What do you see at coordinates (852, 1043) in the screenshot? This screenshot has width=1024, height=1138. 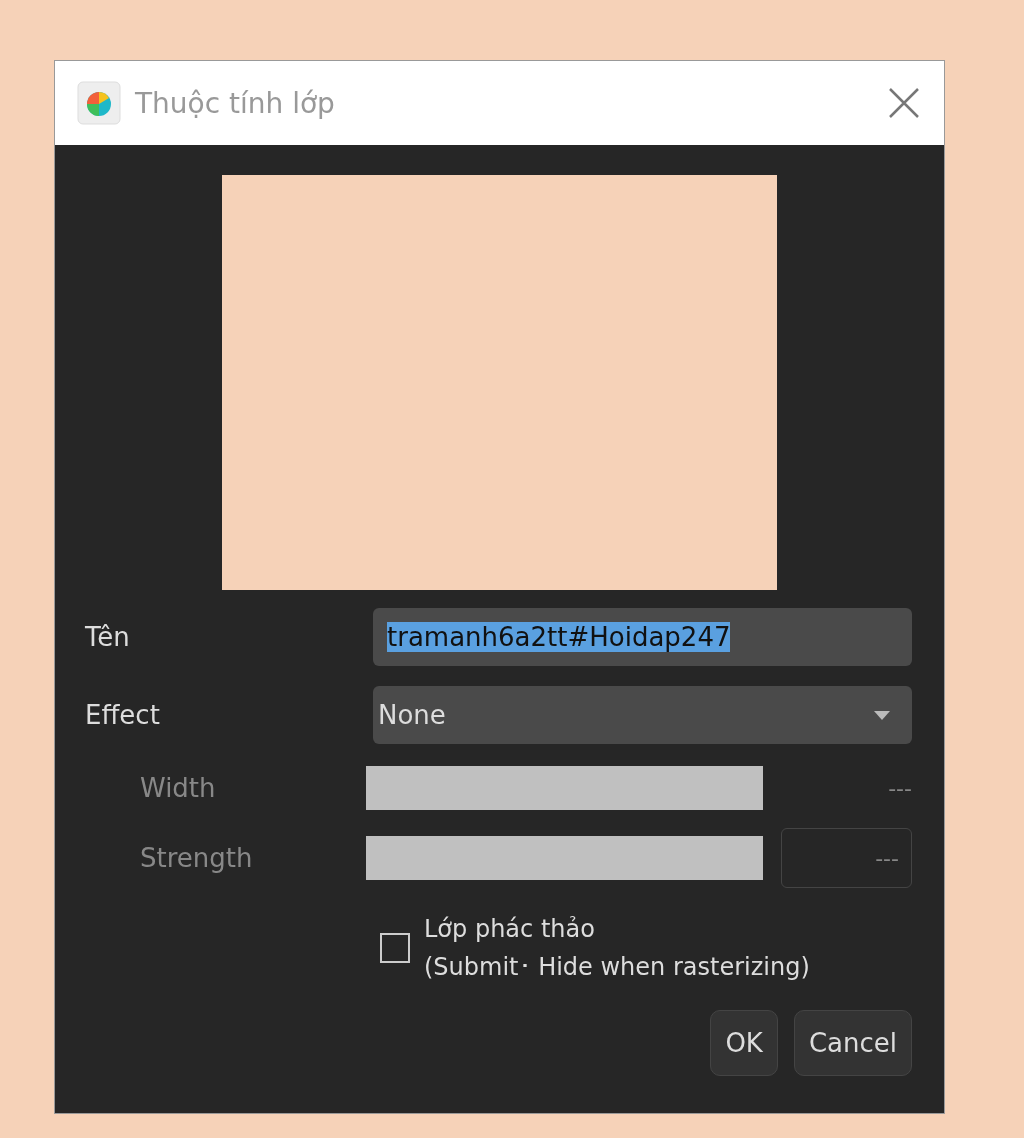 I see `cancel-button: Cancel` at bounding box center [852, 1043].